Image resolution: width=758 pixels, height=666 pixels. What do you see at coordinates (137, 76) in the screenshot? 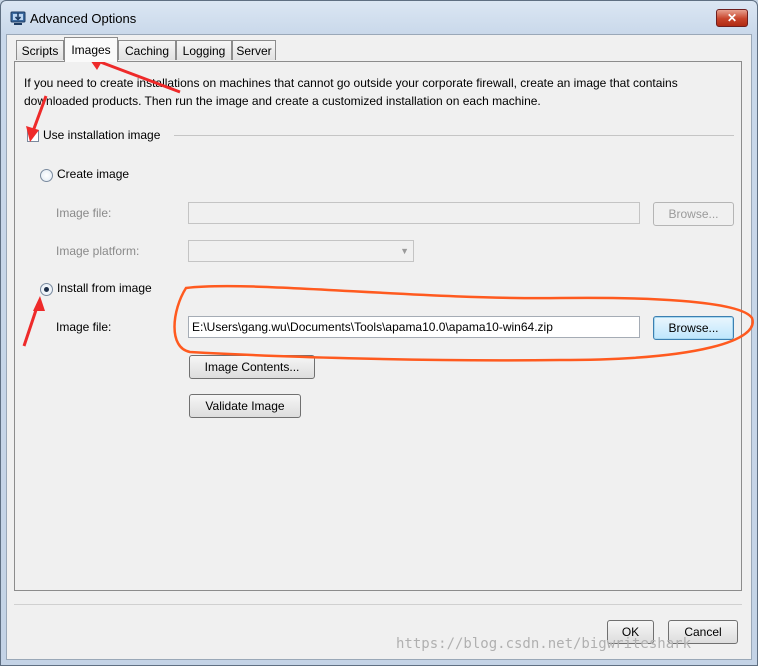
I see `arrow-to-images-tab` at bounding box center [137, 76].